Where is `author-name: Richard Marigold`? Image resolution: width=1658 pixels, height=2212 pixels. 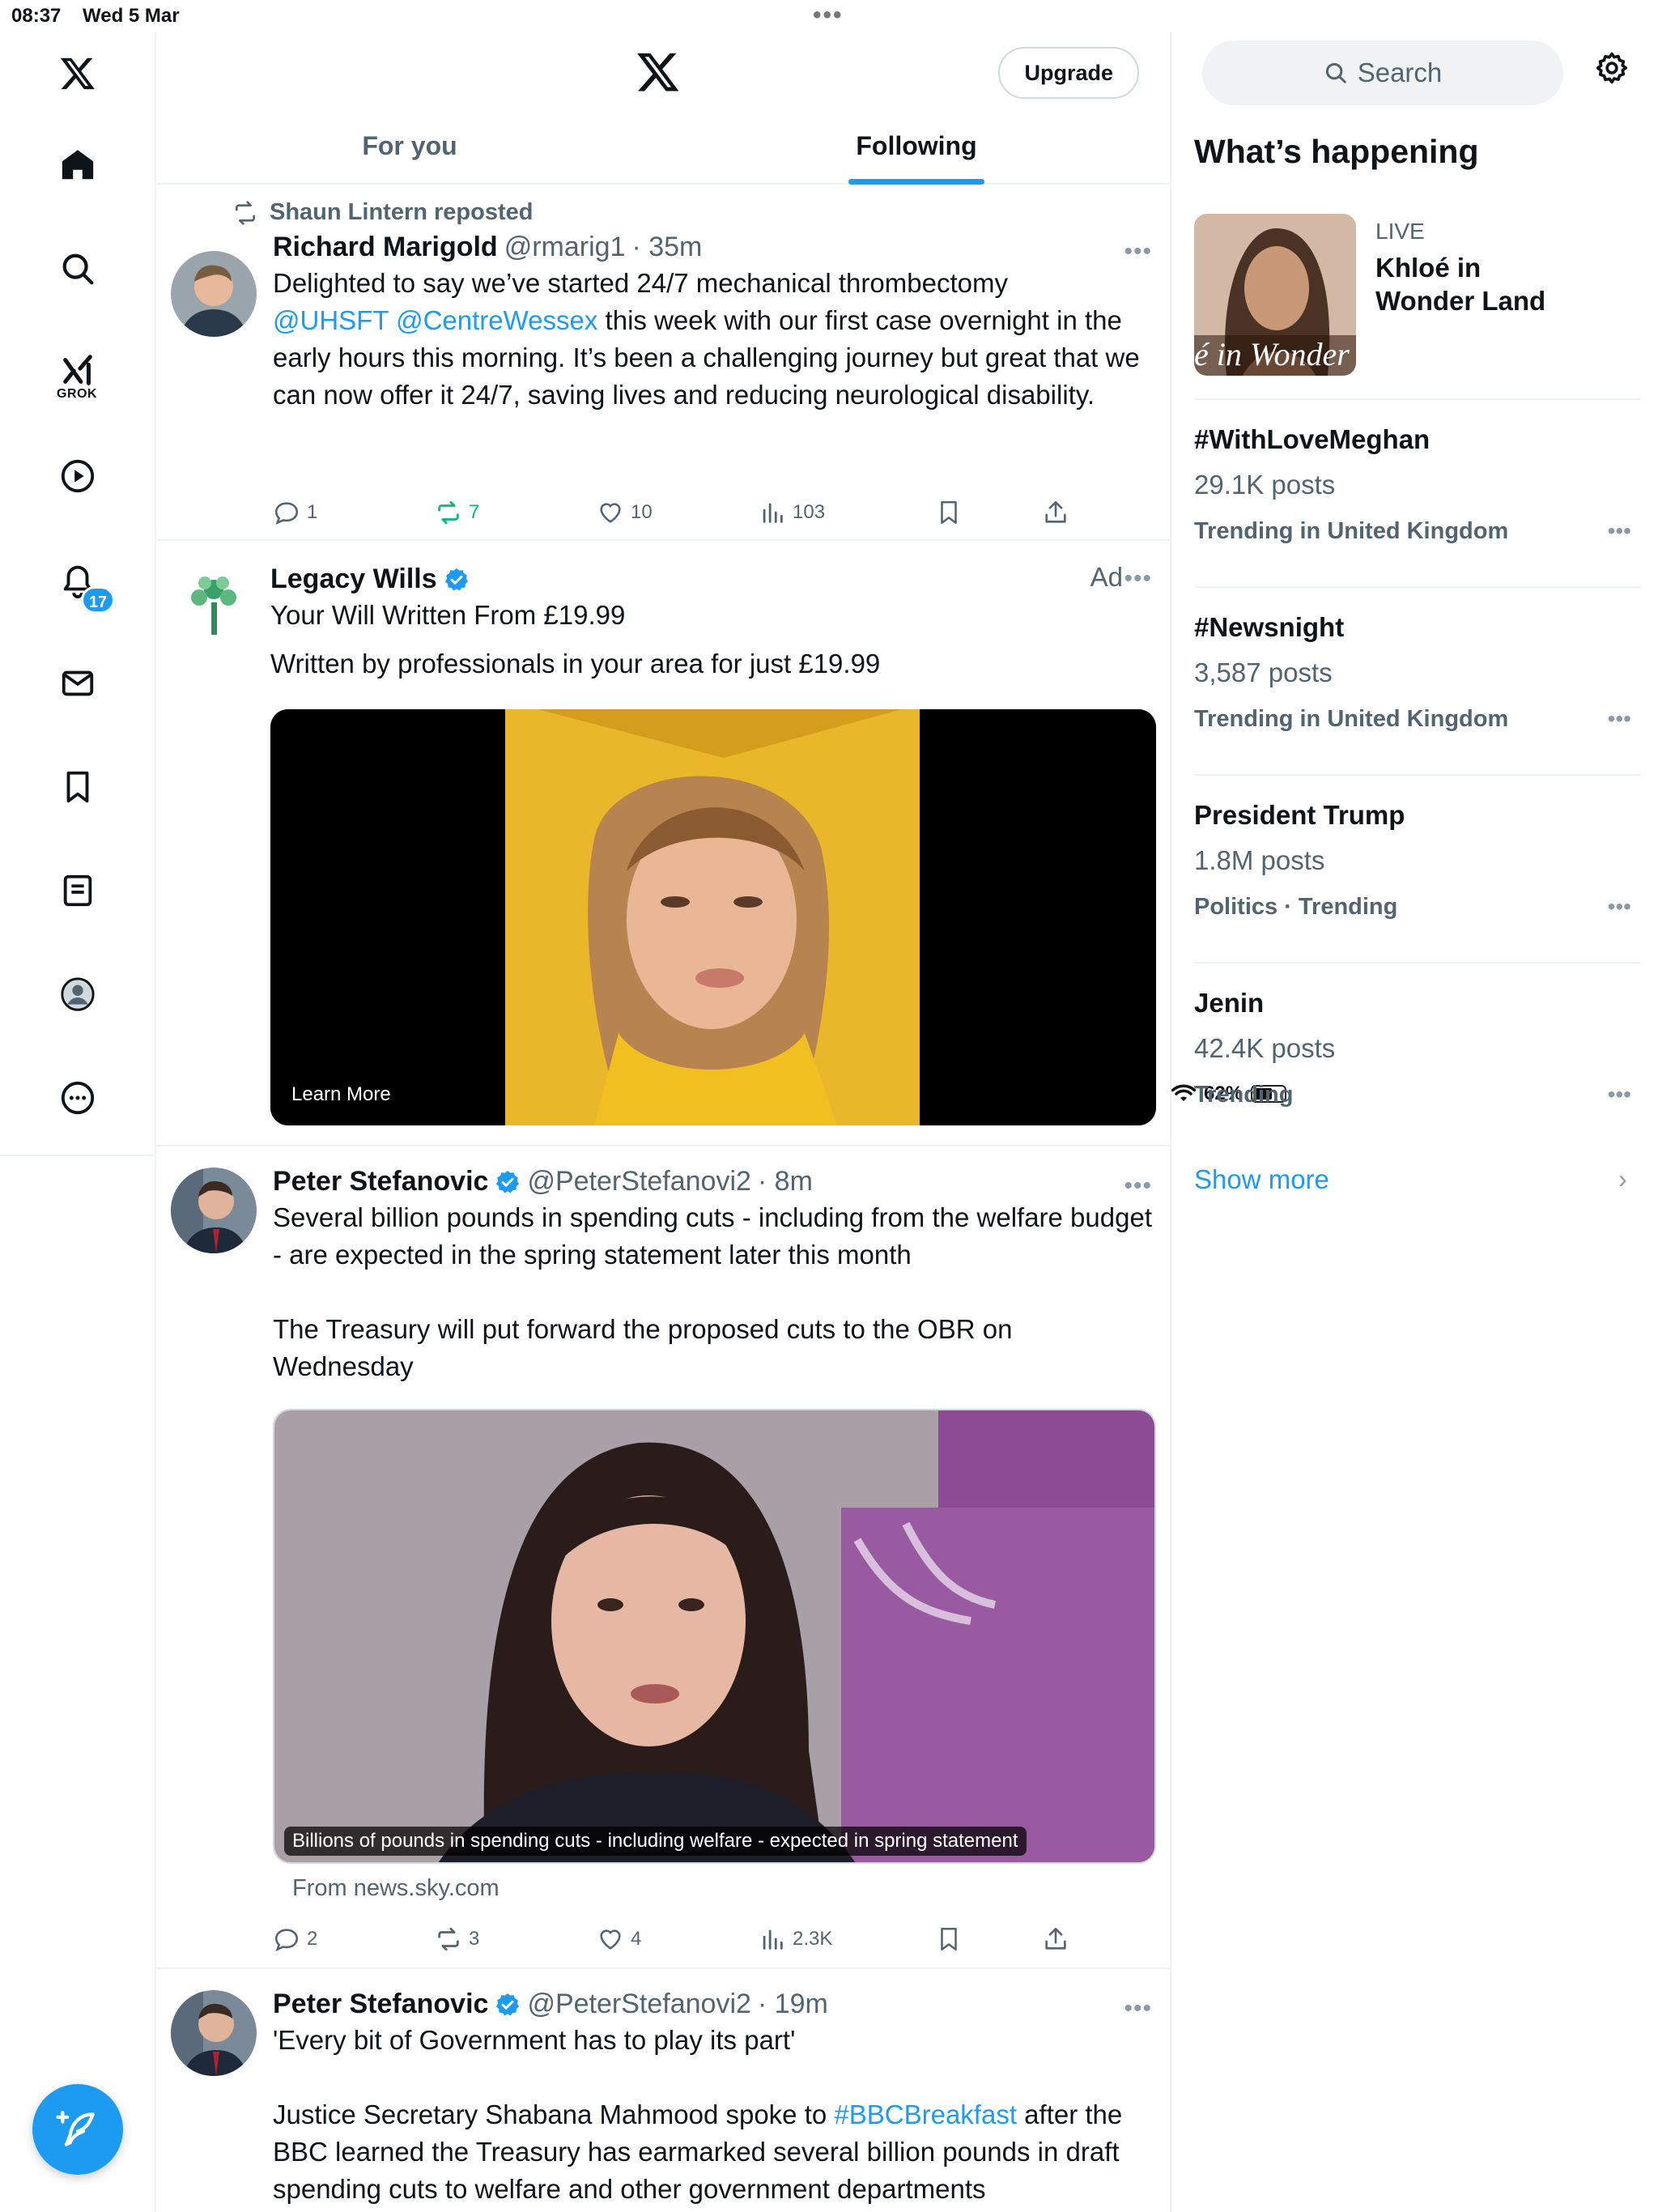
author-name: Richard Marigold is located at coordinates (385, 248).